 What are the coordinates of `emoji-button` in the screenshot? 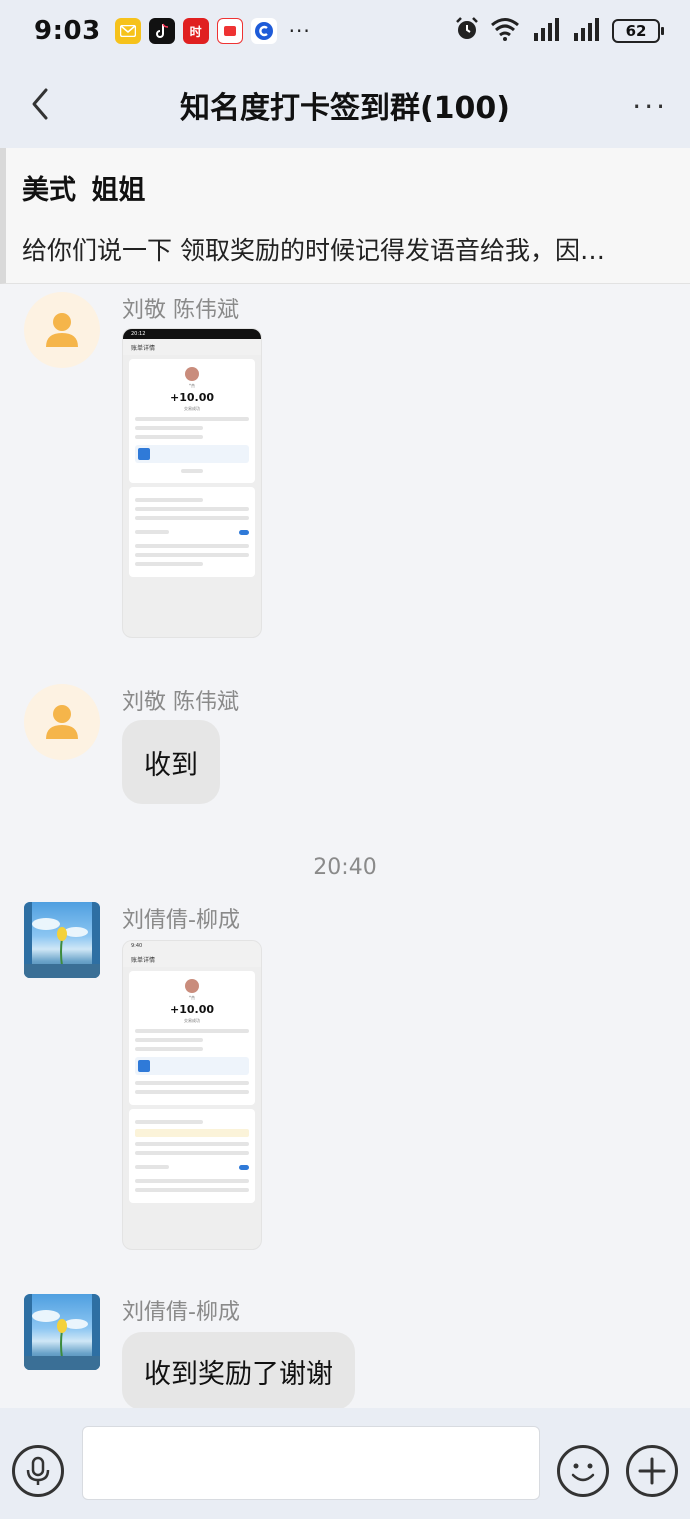 It's located at (583, 1471).